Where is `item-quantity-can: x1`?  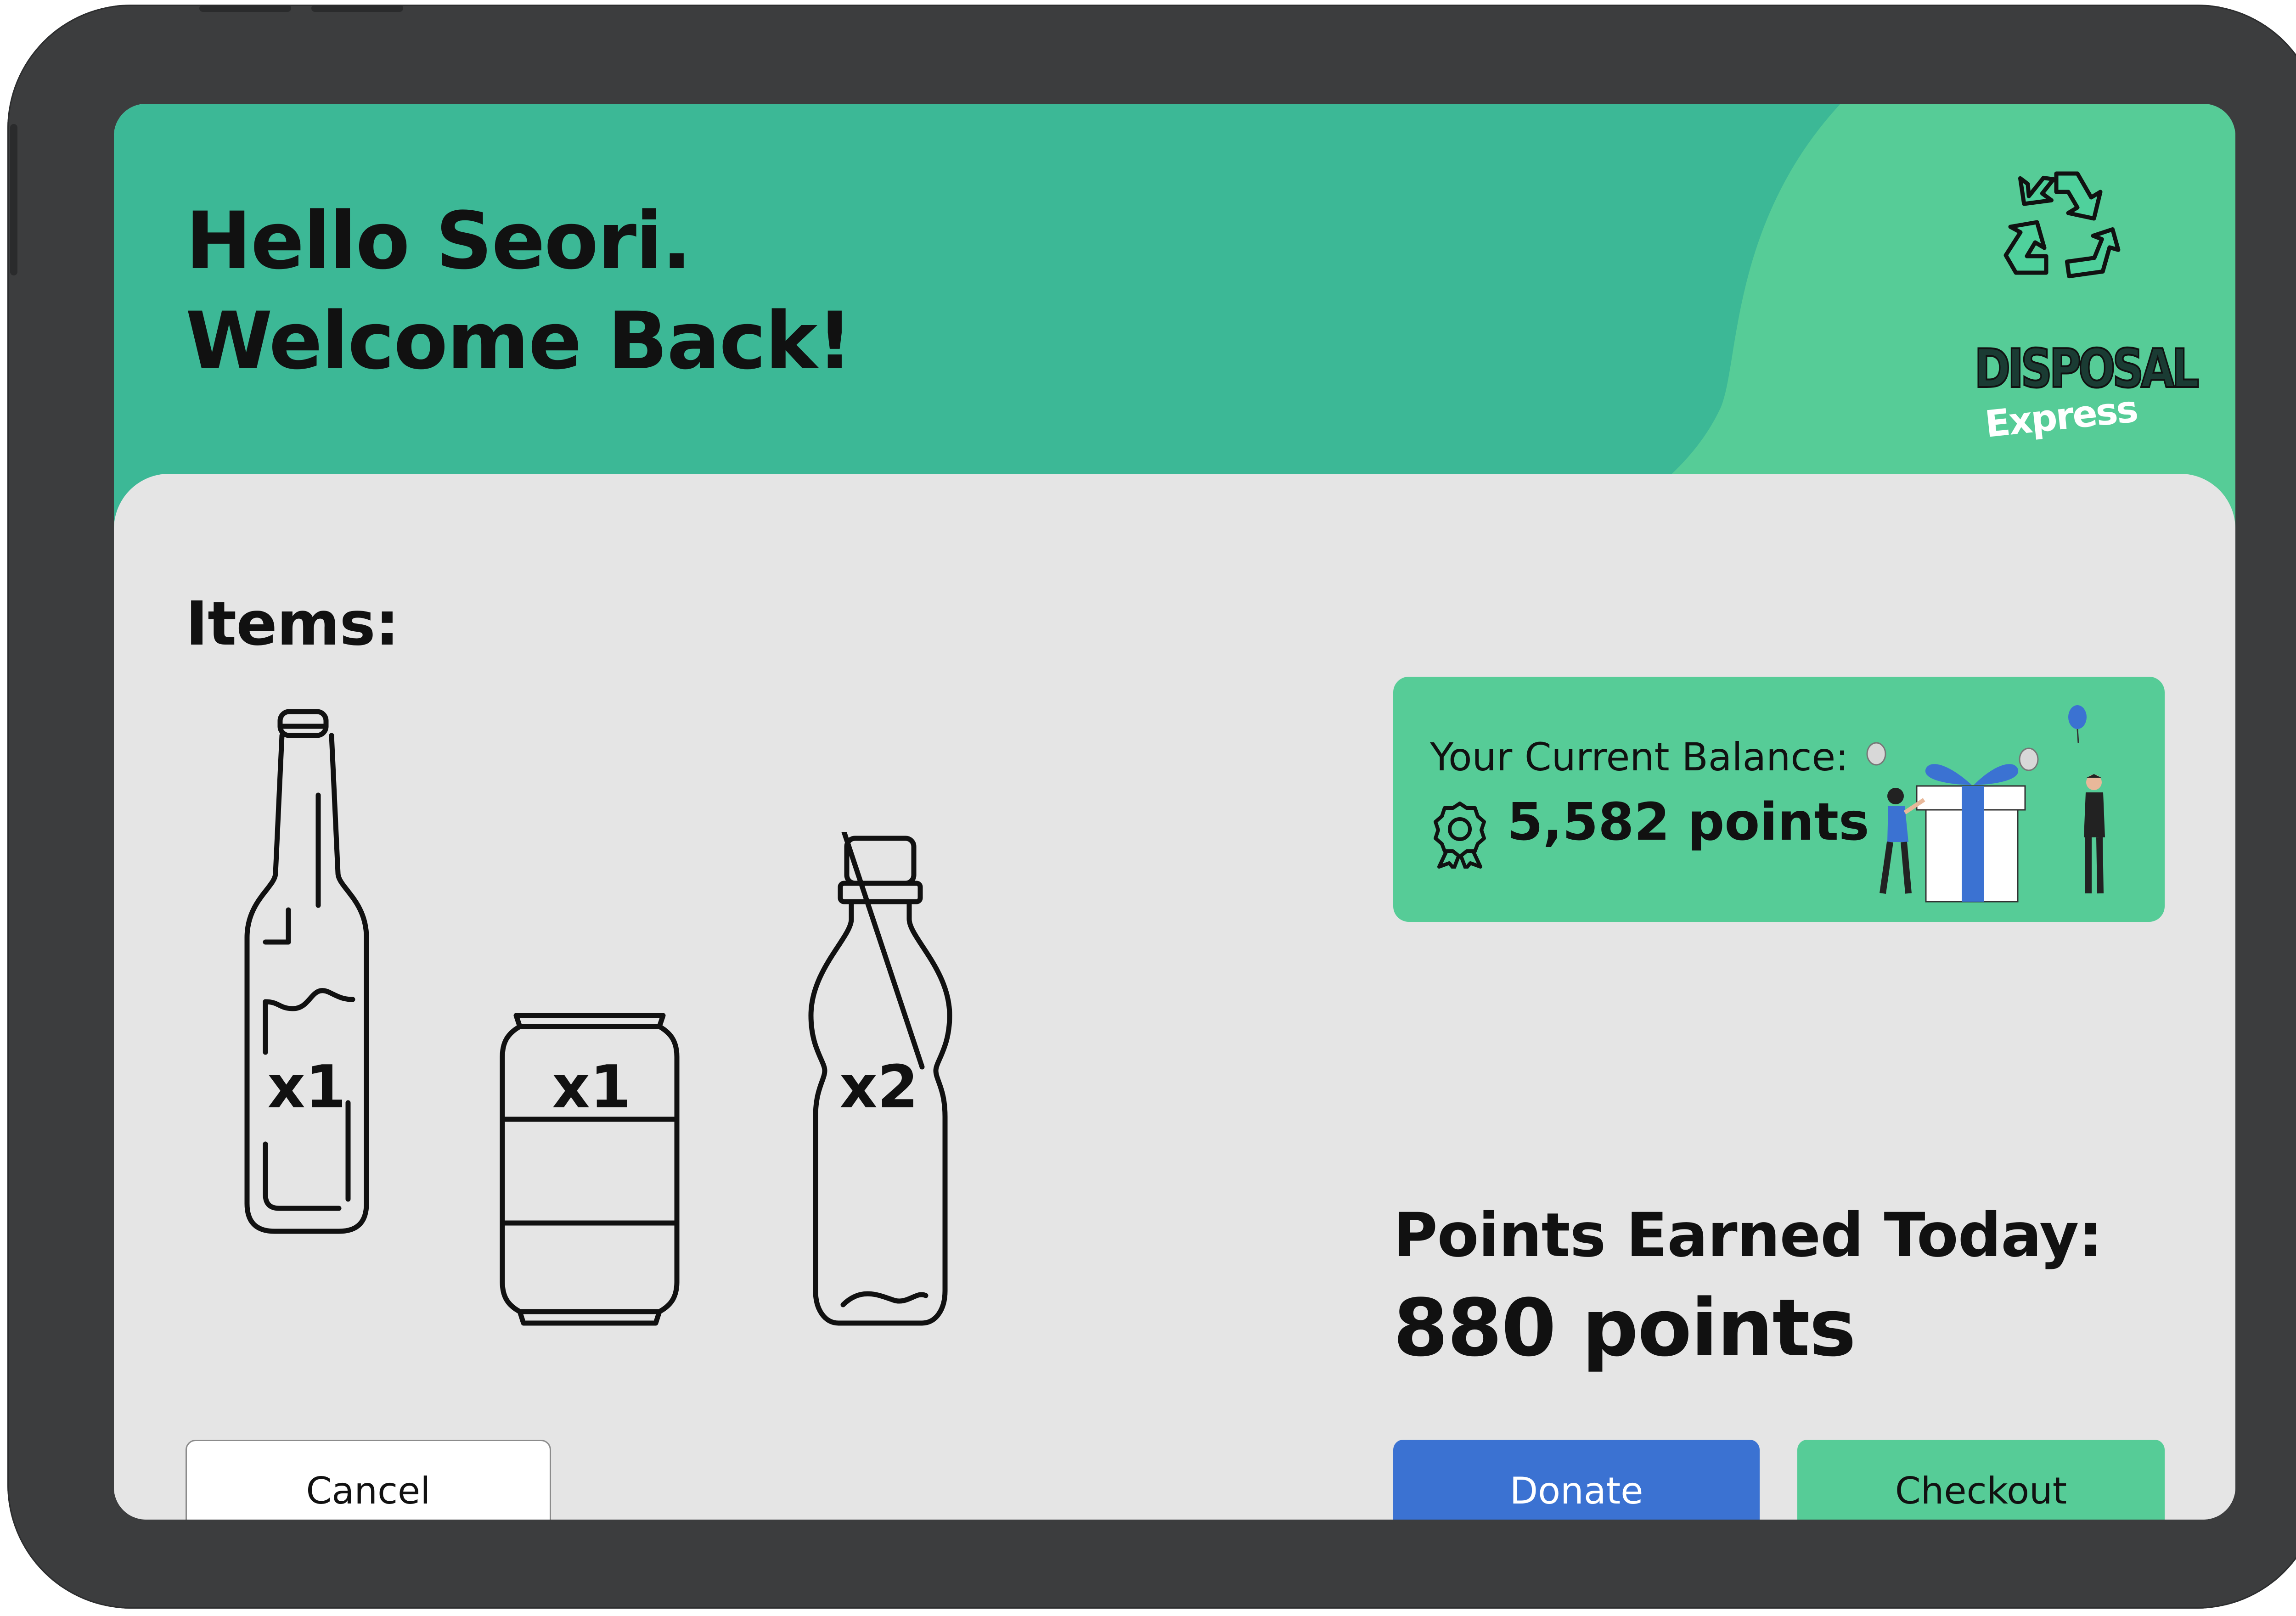 item-quantity-can: x1 is located at coordinates (591, 1088).